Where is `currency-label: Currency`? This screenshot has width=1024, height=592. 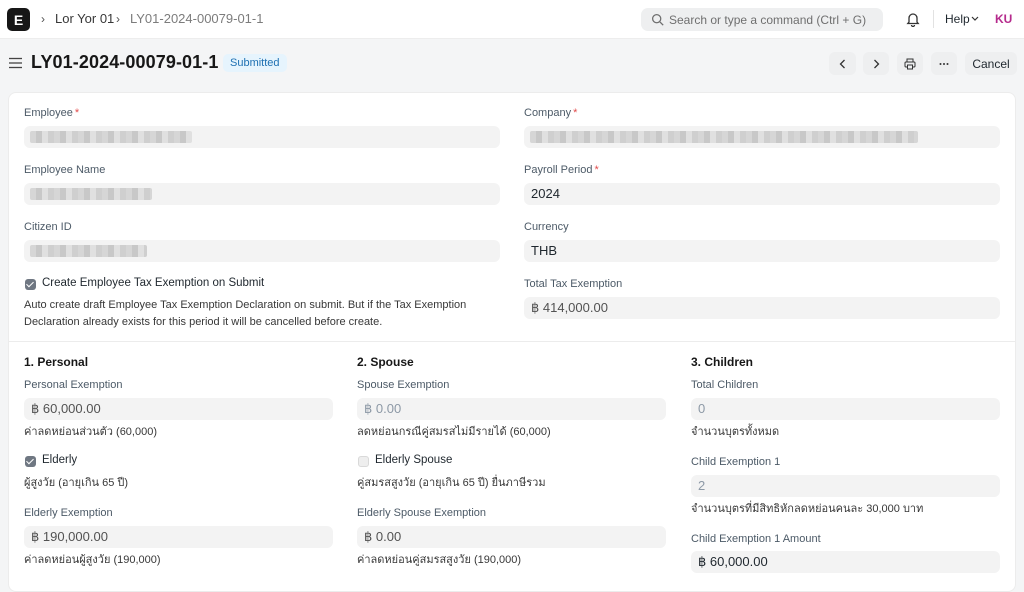
currency-label: Currency is located at coordinates (546, 227).